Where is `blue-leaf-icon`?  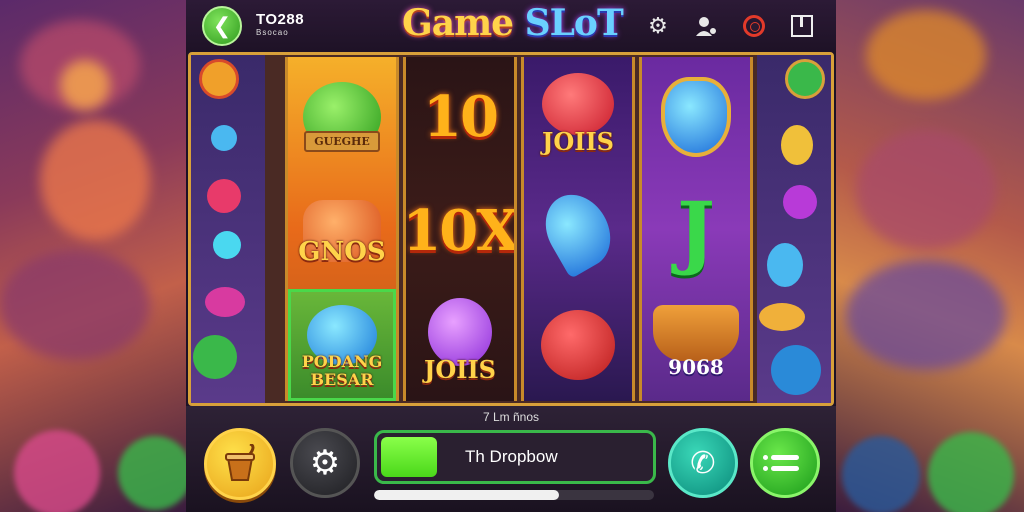 blue-leaf-icon is located at coordinates (578, 231).